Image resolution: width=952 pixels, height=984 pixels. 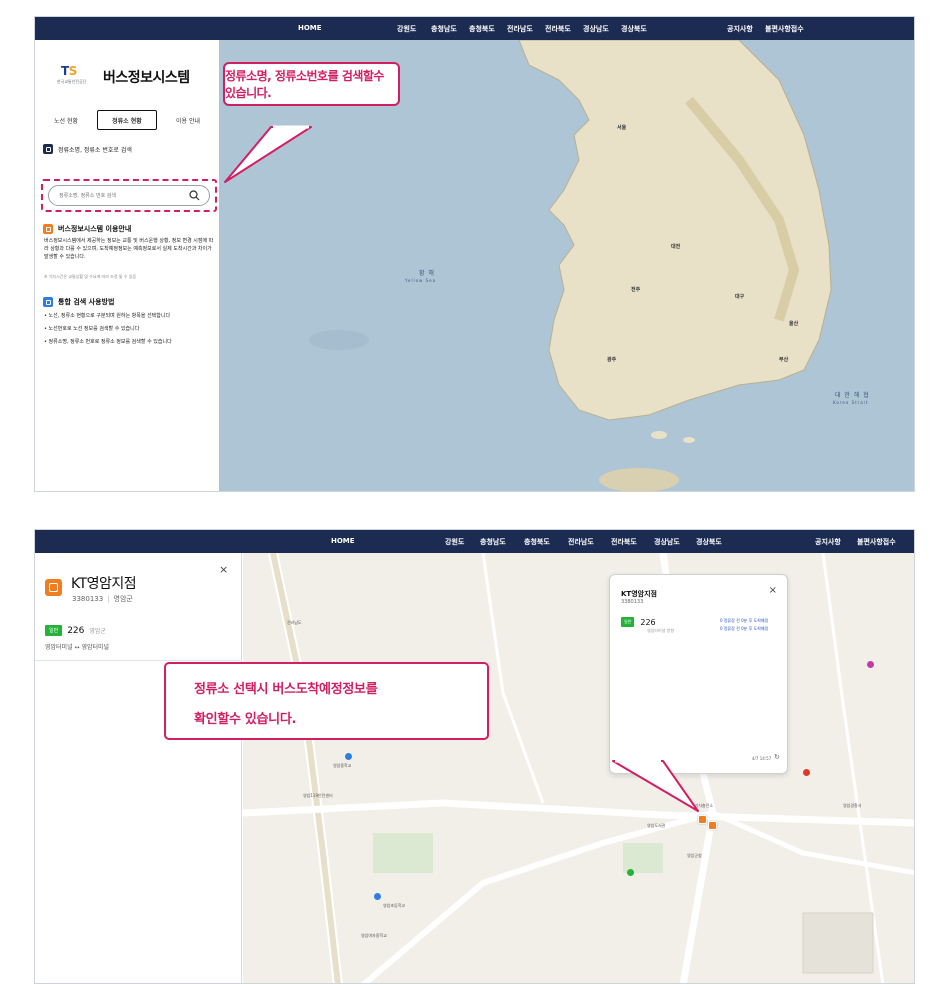 I want to click on sea-label-west-en: Yellow Sea, so click(x=421, y=280).